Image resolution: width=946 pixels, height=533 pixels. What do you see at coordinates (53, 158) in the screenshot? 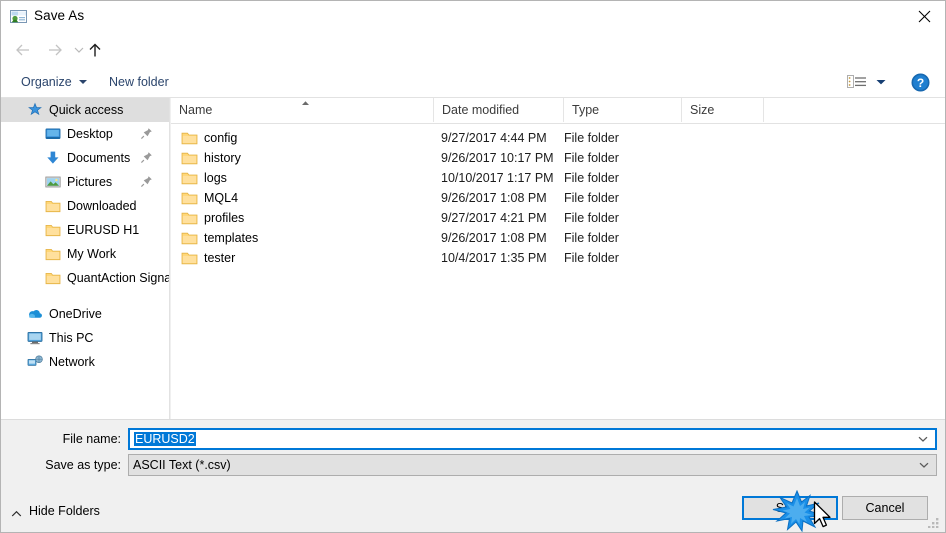
I see `documents-download-icon` at bounding box center [53, 158].